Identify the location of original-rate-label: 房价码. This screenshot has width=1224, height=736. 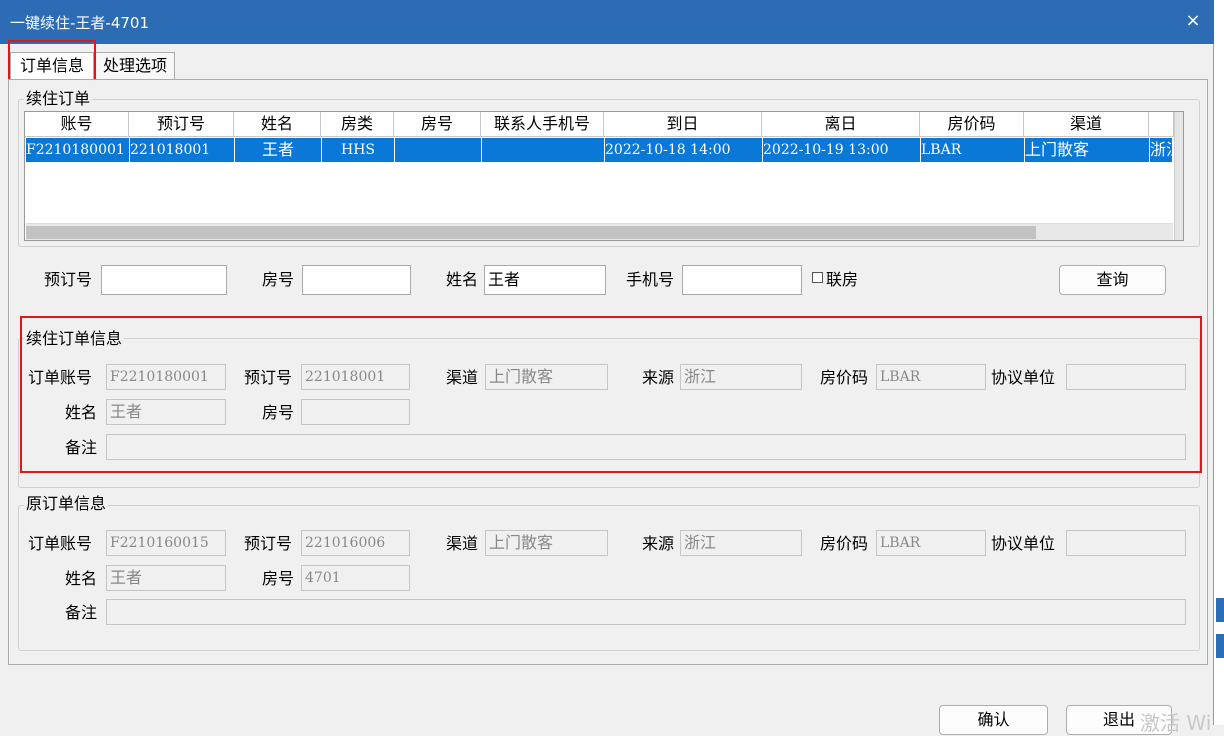
(844, 543).